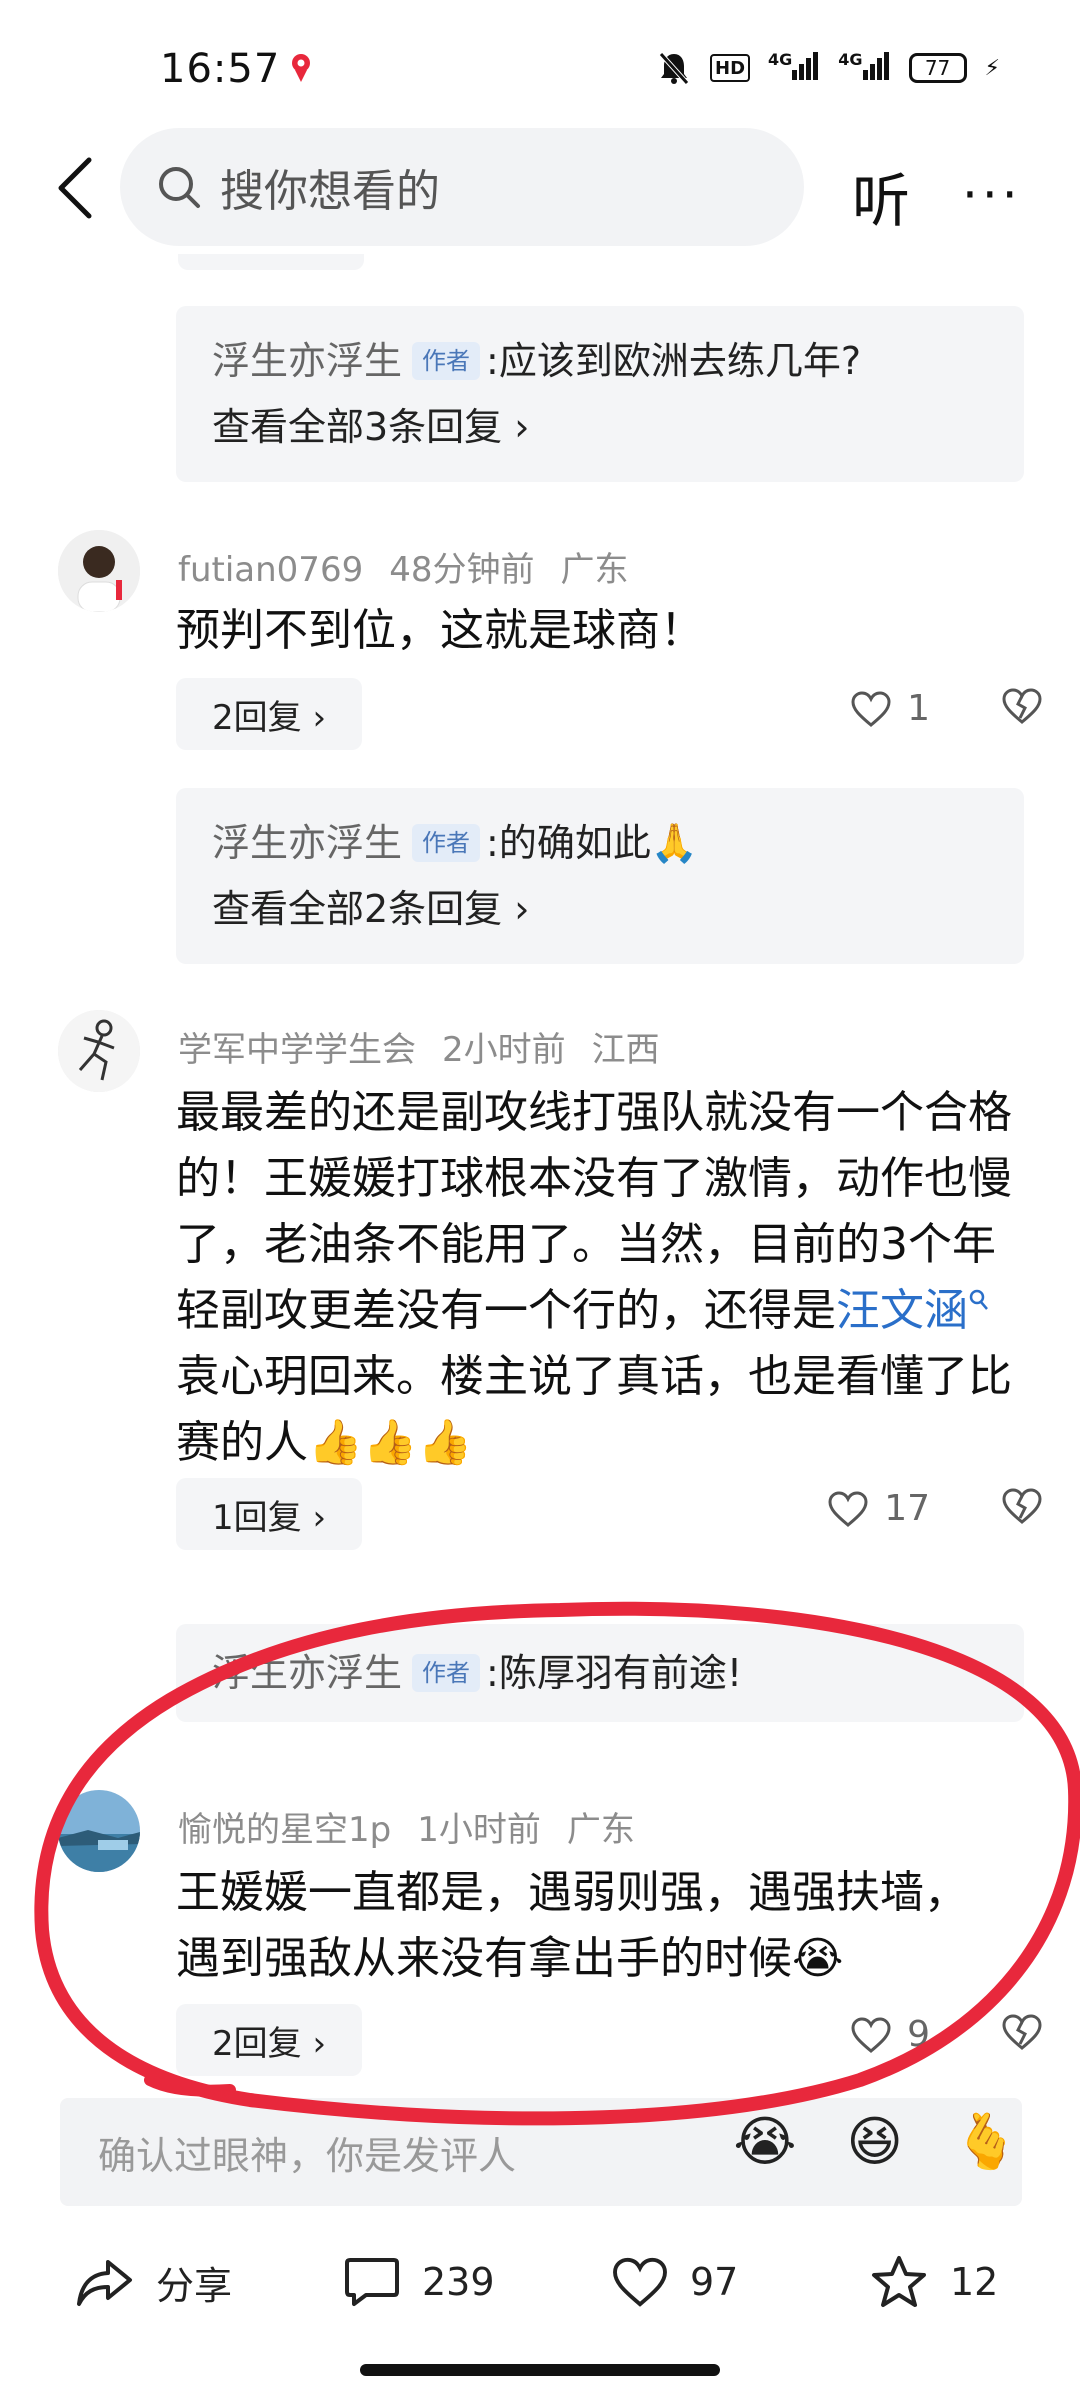  I want to click on share-button: 分享, so click(154, 2282).